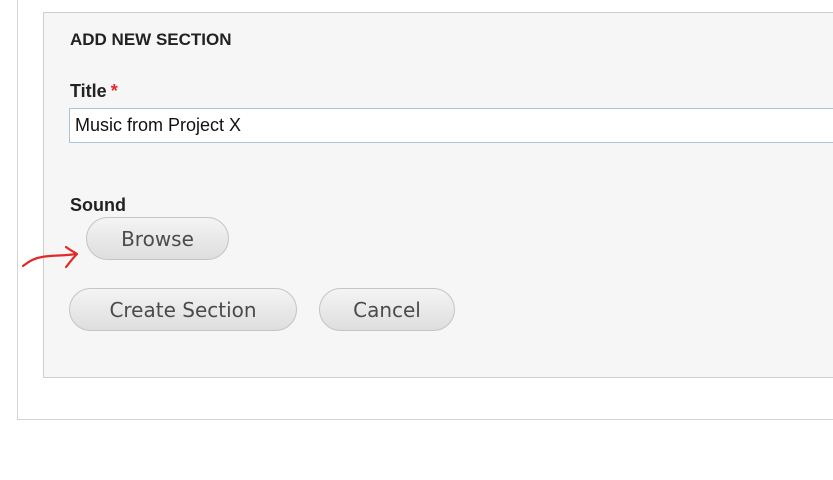  Describe the element at coordinates (88, 91) in the screenshot. I see `title-label-text: Title` at that location.